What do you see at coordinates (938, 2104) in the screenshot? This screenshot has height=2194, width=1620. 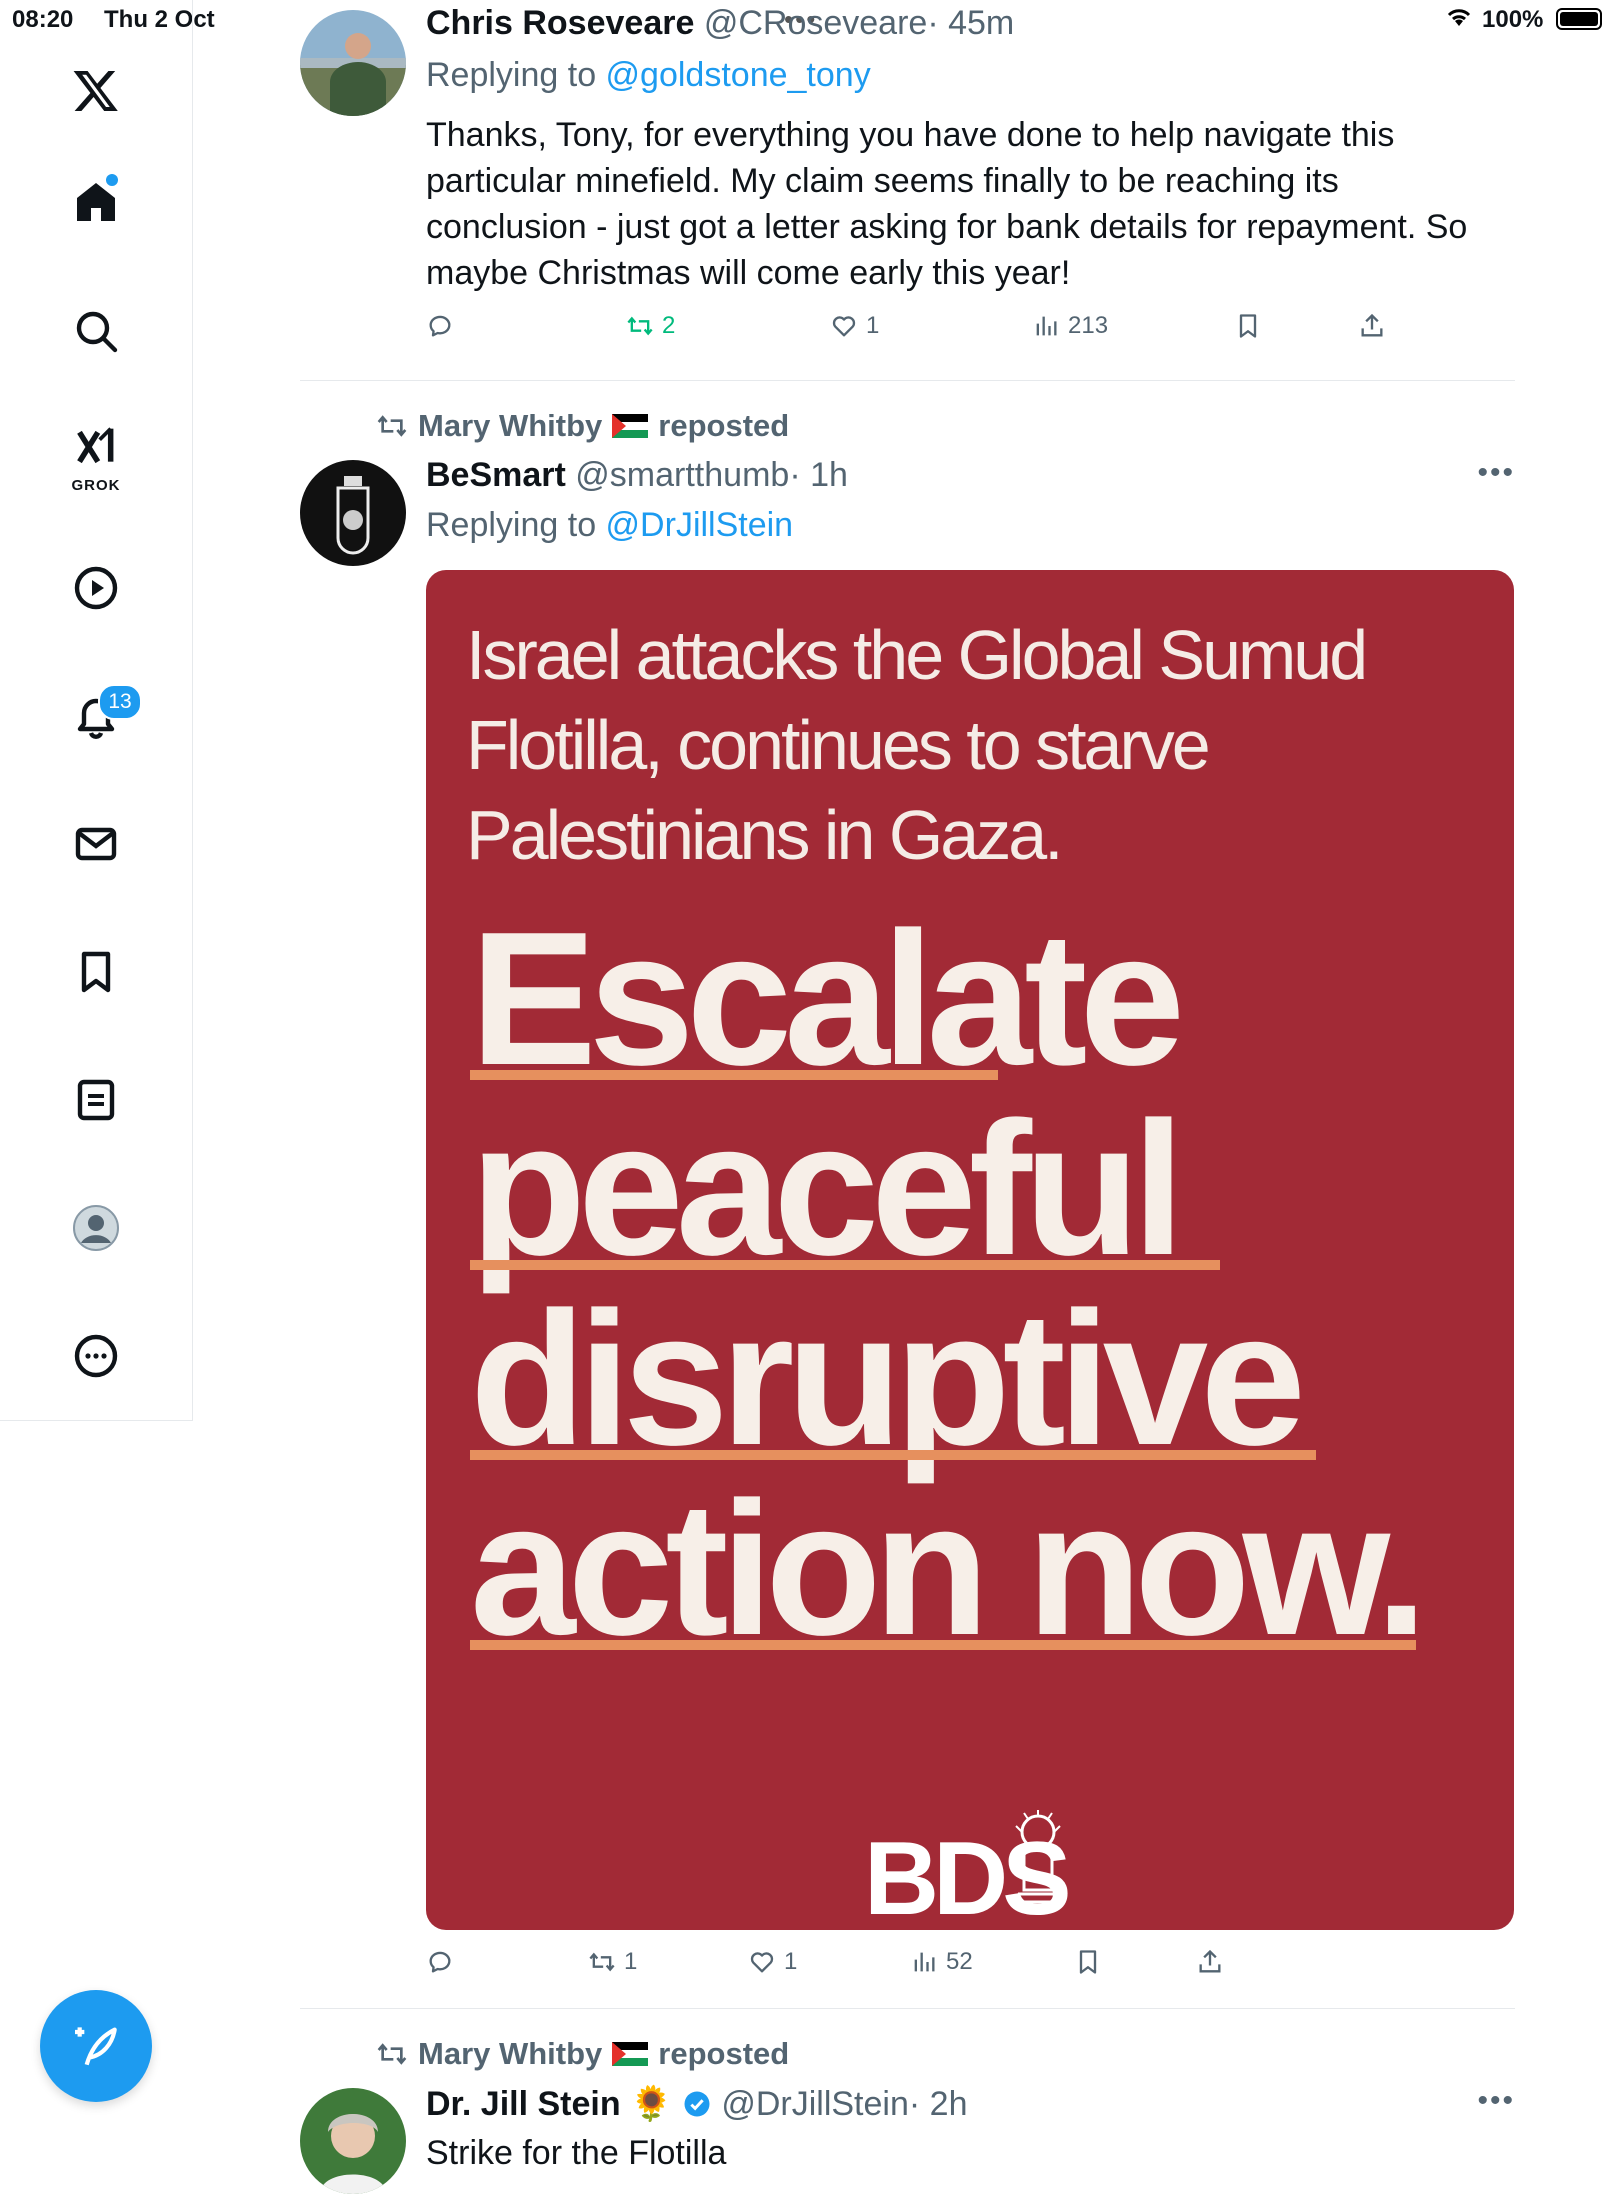 I see `tweet-time: · 2h` at bounding box center [938, 2104].